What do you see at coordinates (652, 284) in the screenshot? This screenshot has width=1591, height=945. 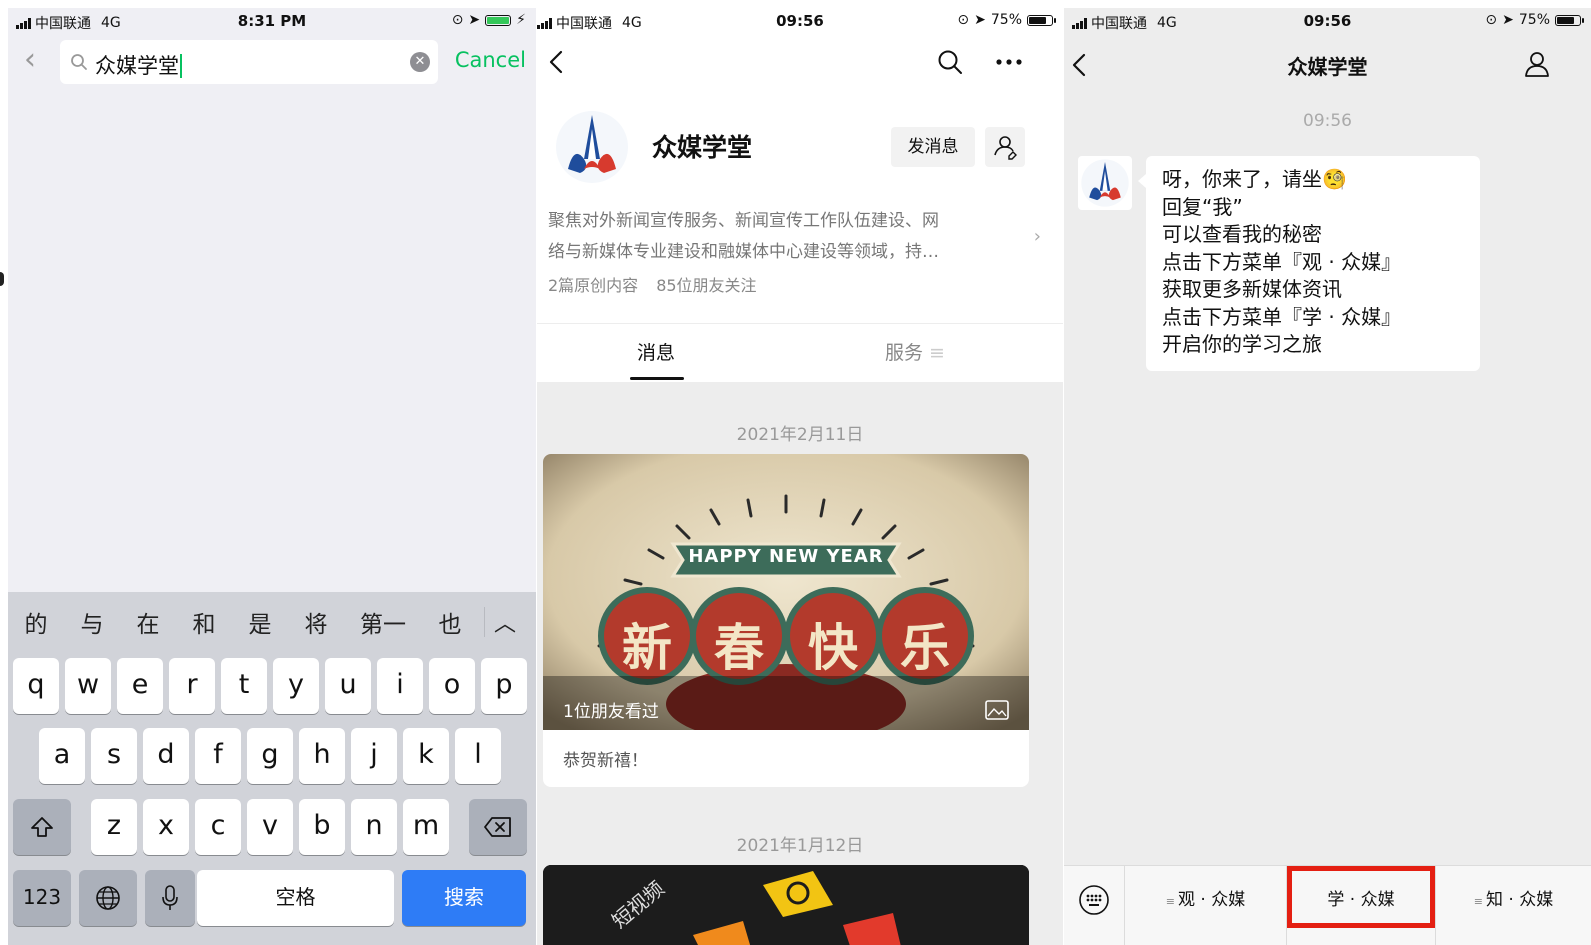 I see `account-stats: 2篇原创内容 85位朋友关注` at bounding box center [652, 284].